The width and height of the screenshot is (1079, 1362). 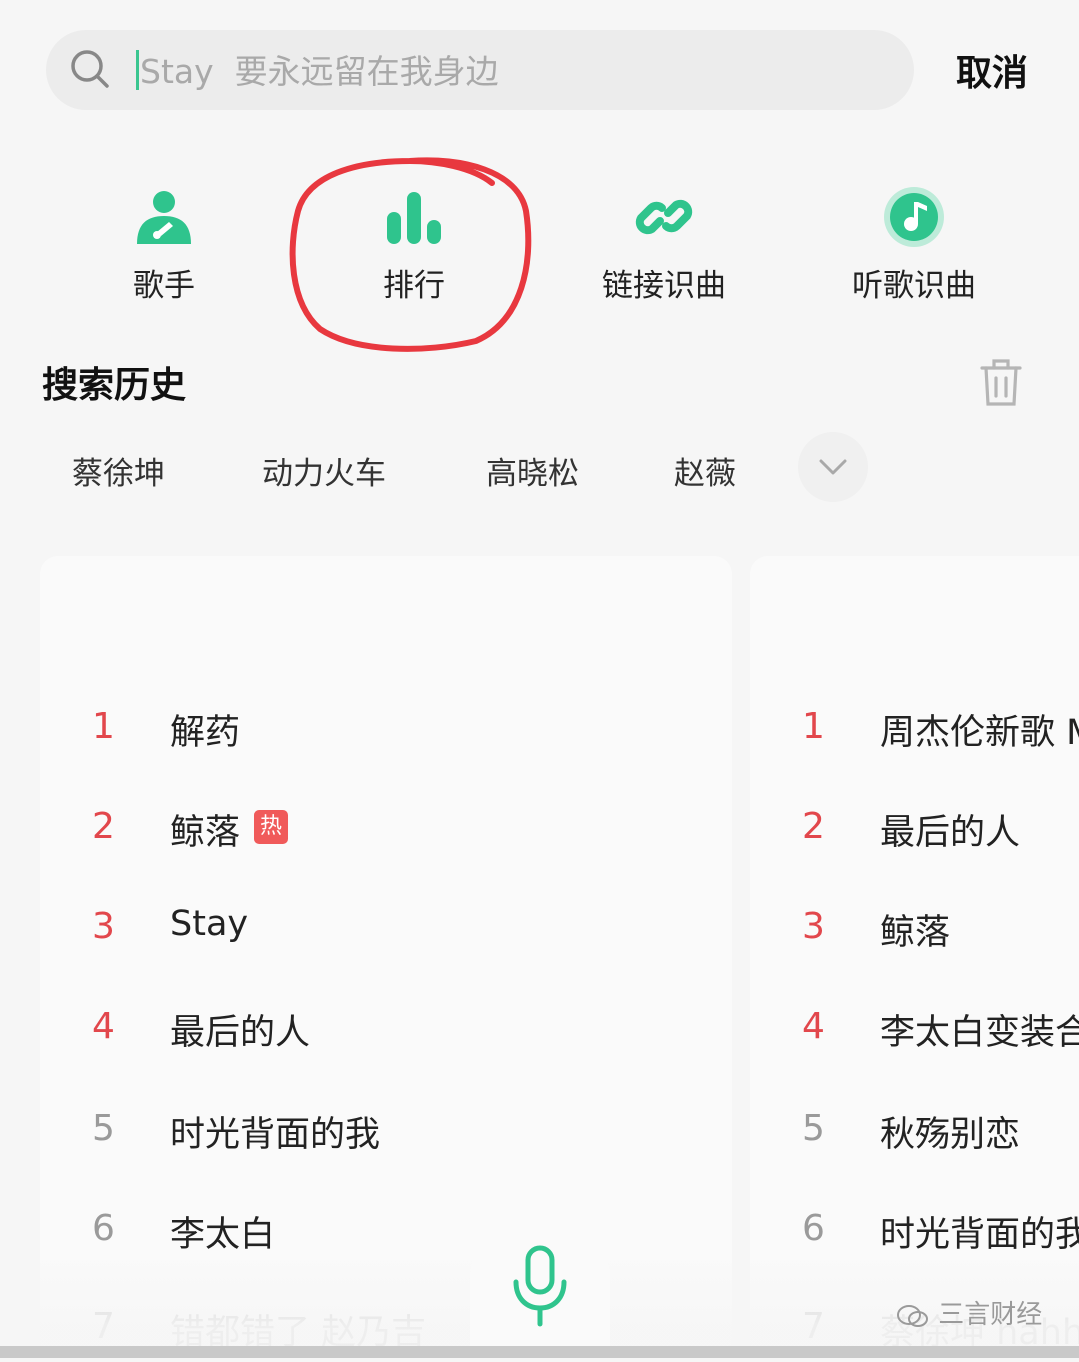 I want to click on song-title: 解药, so click(x=205, y=733).